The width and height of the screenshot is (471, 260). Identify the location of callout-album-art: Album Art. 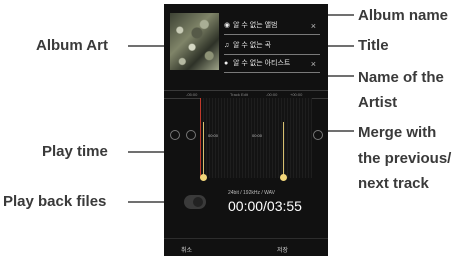
(72, 45).